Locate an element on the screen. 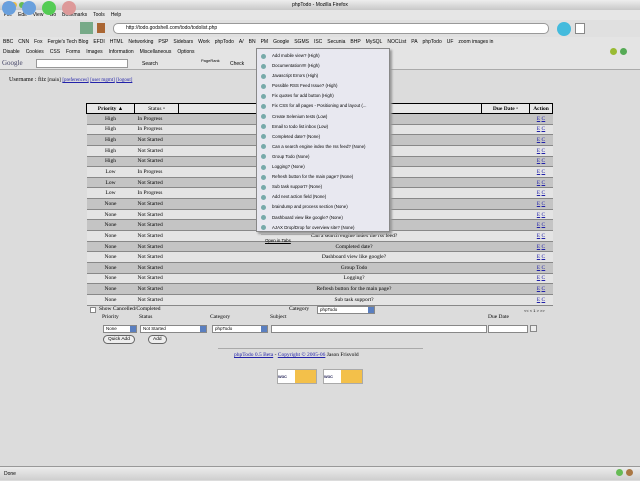 This screenshot has width=640, height=481. bookmark-item: NOCList is located at coordinates (396, 42).